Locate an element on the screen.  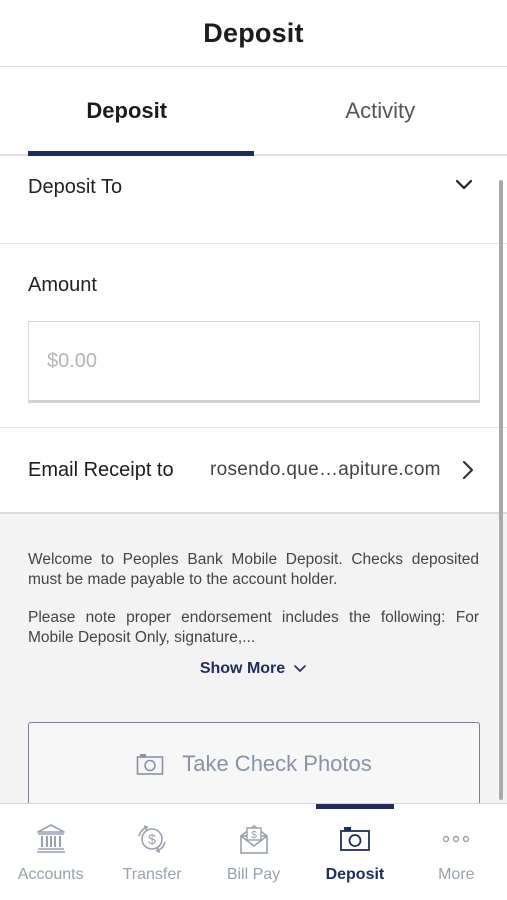
email-receipt-value: rosendo.que…apiture.com is located at coordinates (325, 469).